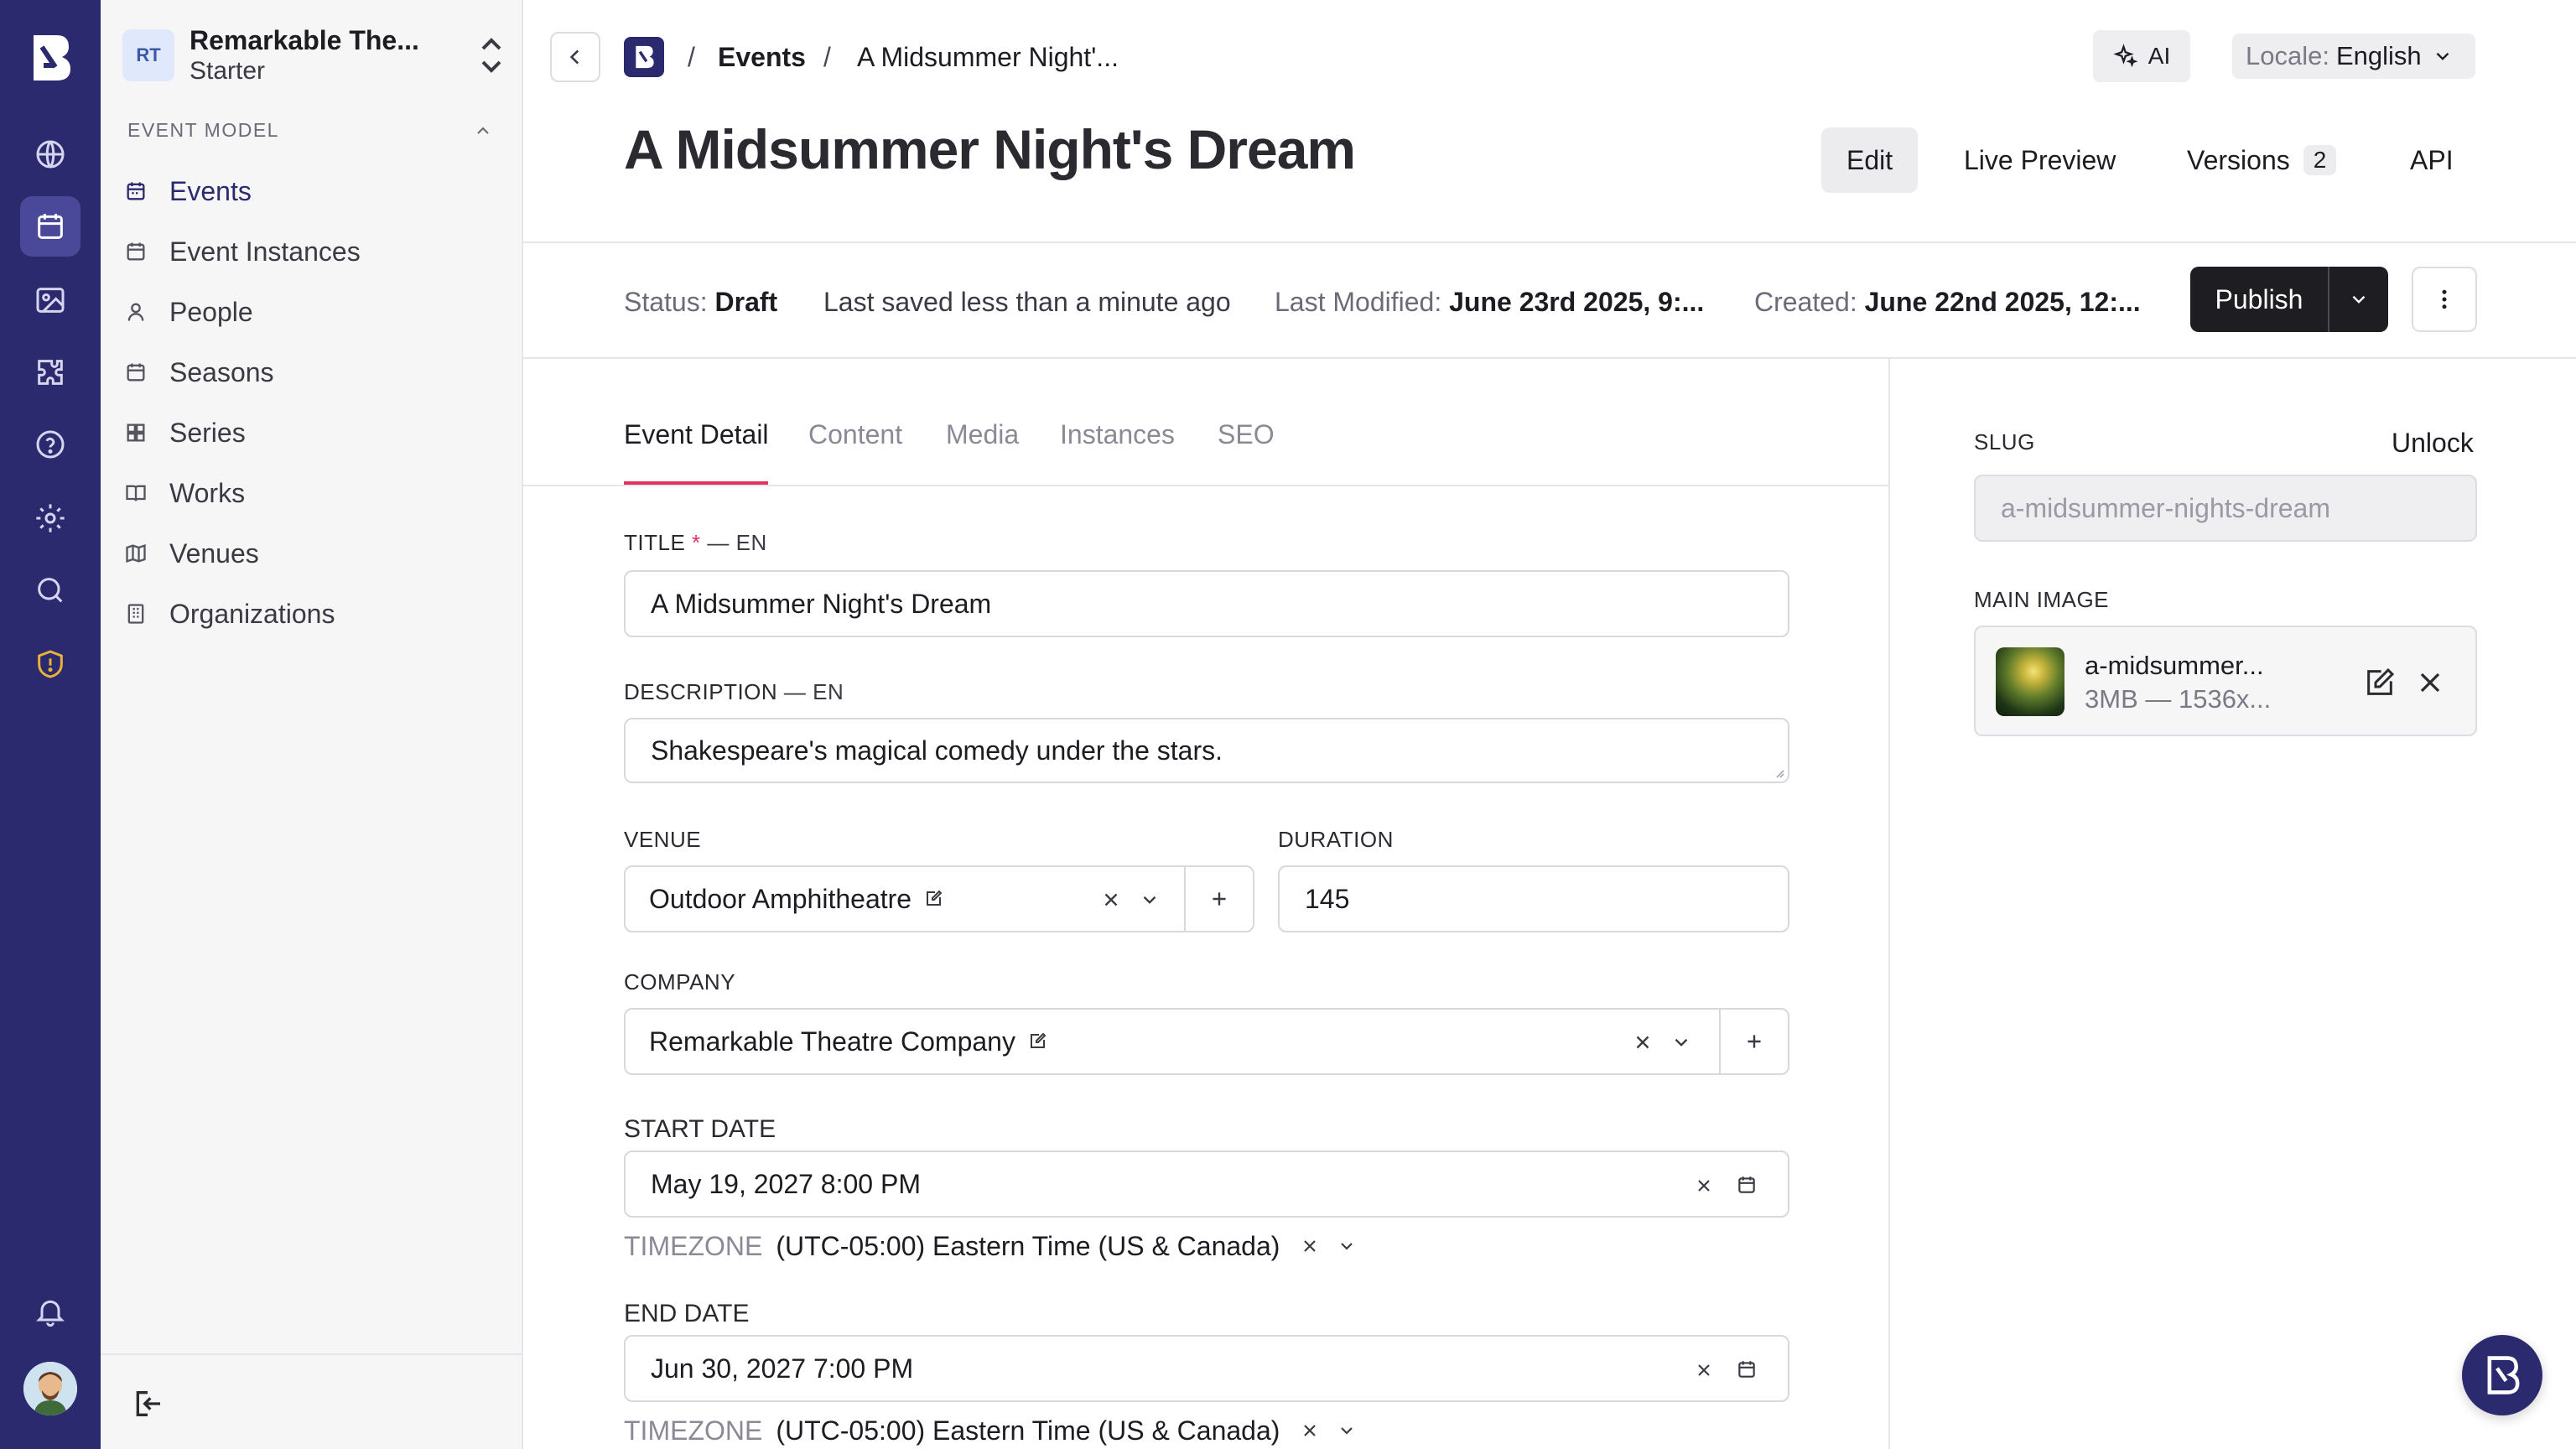 The width and height of the screenshot is (2576, 1449). Describe the element at coordinates (696, 434) in the screenshot. I see `tab-event-detail: Event Detail` at that location.